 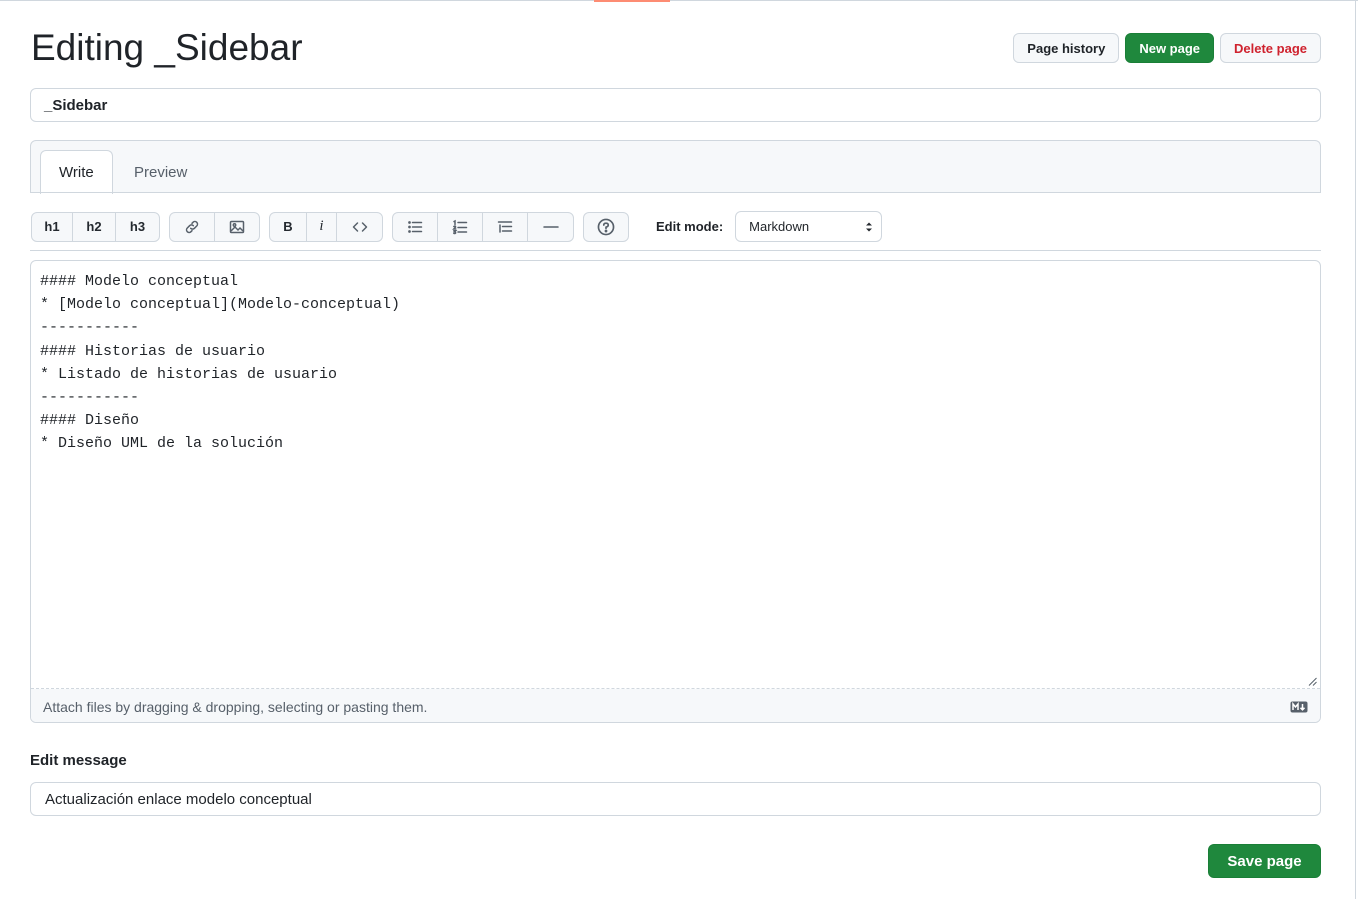 I want to click on editor-tabs-header: Write Preview, so click(x=675, y=167).